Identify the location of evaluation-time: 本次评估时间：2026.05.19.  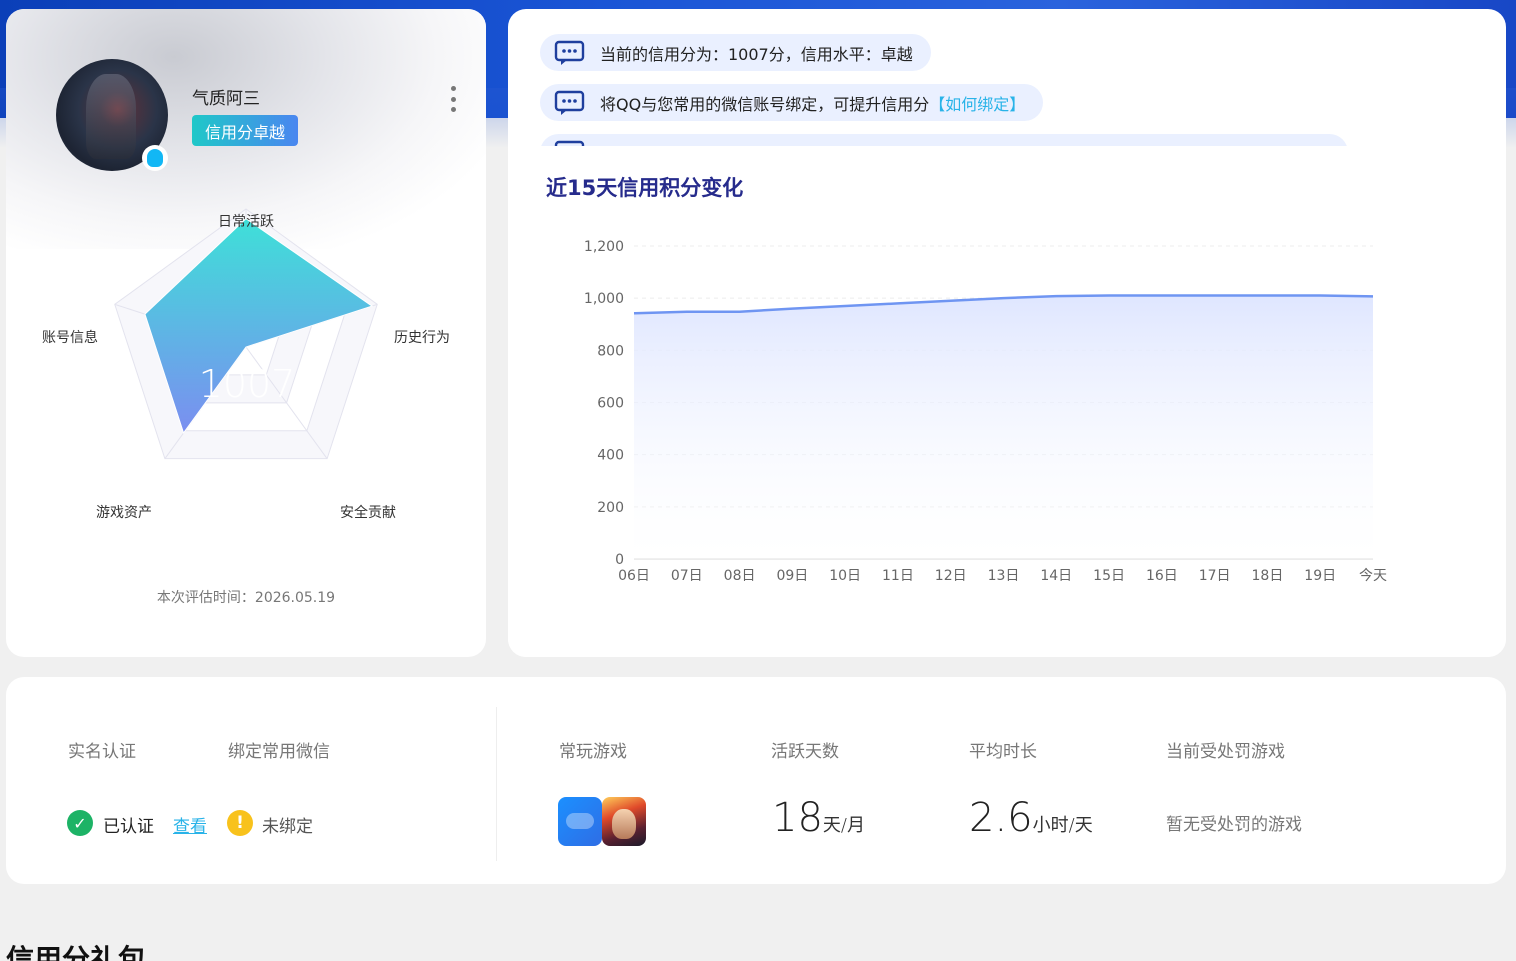
(246, 598).